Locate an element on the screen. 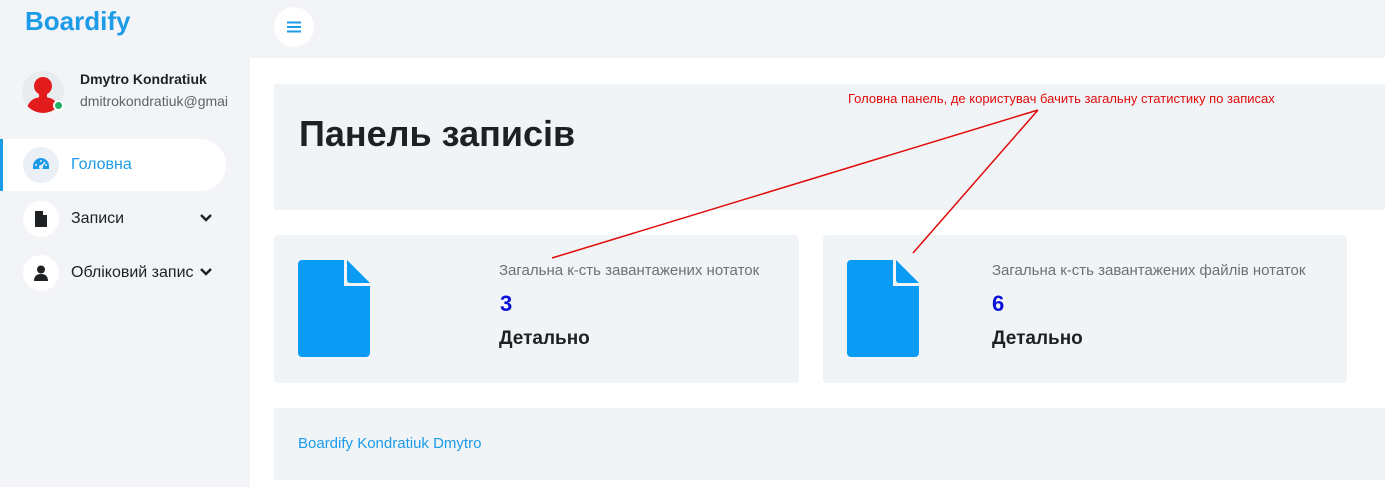 The image size is (1385, 487). online-status-indicator is located at coordinates (58, 105).